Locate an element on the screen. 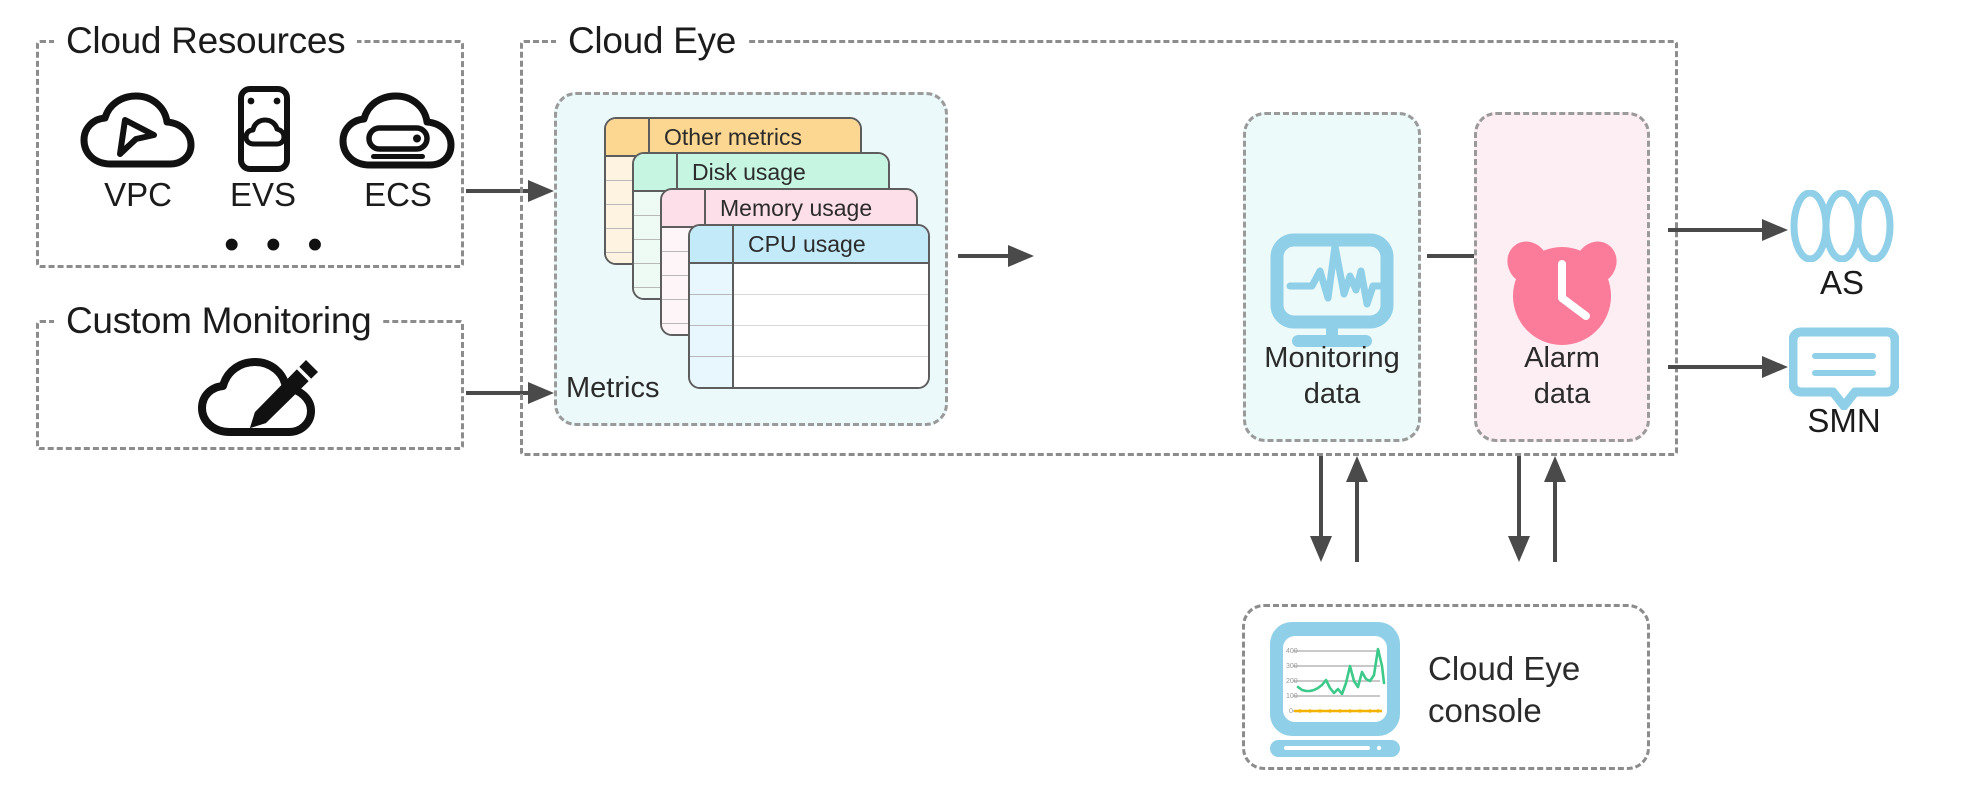 The width and height of the screenshot is (1961, 789). alarm-icon-box is located at coordinates (1562, 296).